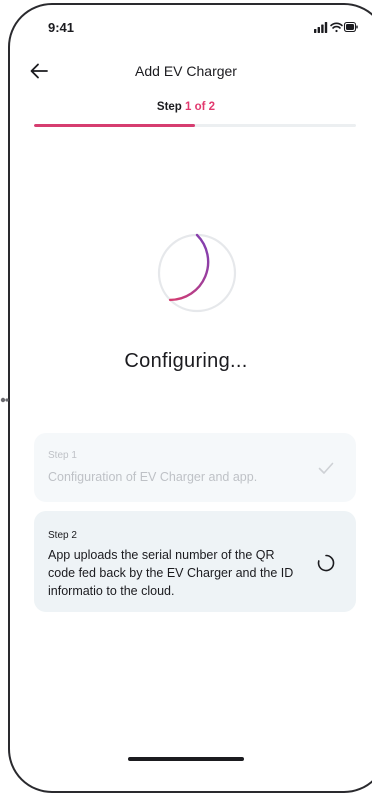 The image size is (372, 793). Describe the element at coordinates (62, 535) in the screenshot. I see `step-card-label: Step 2` at that location.